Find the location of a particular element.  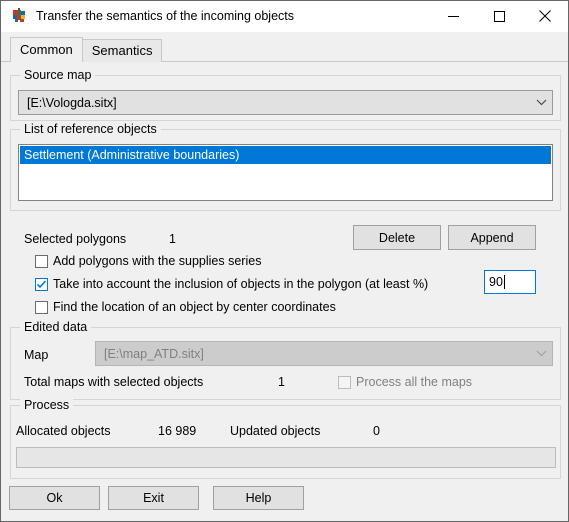

help-button: Help is located at coordinates (258, 498).